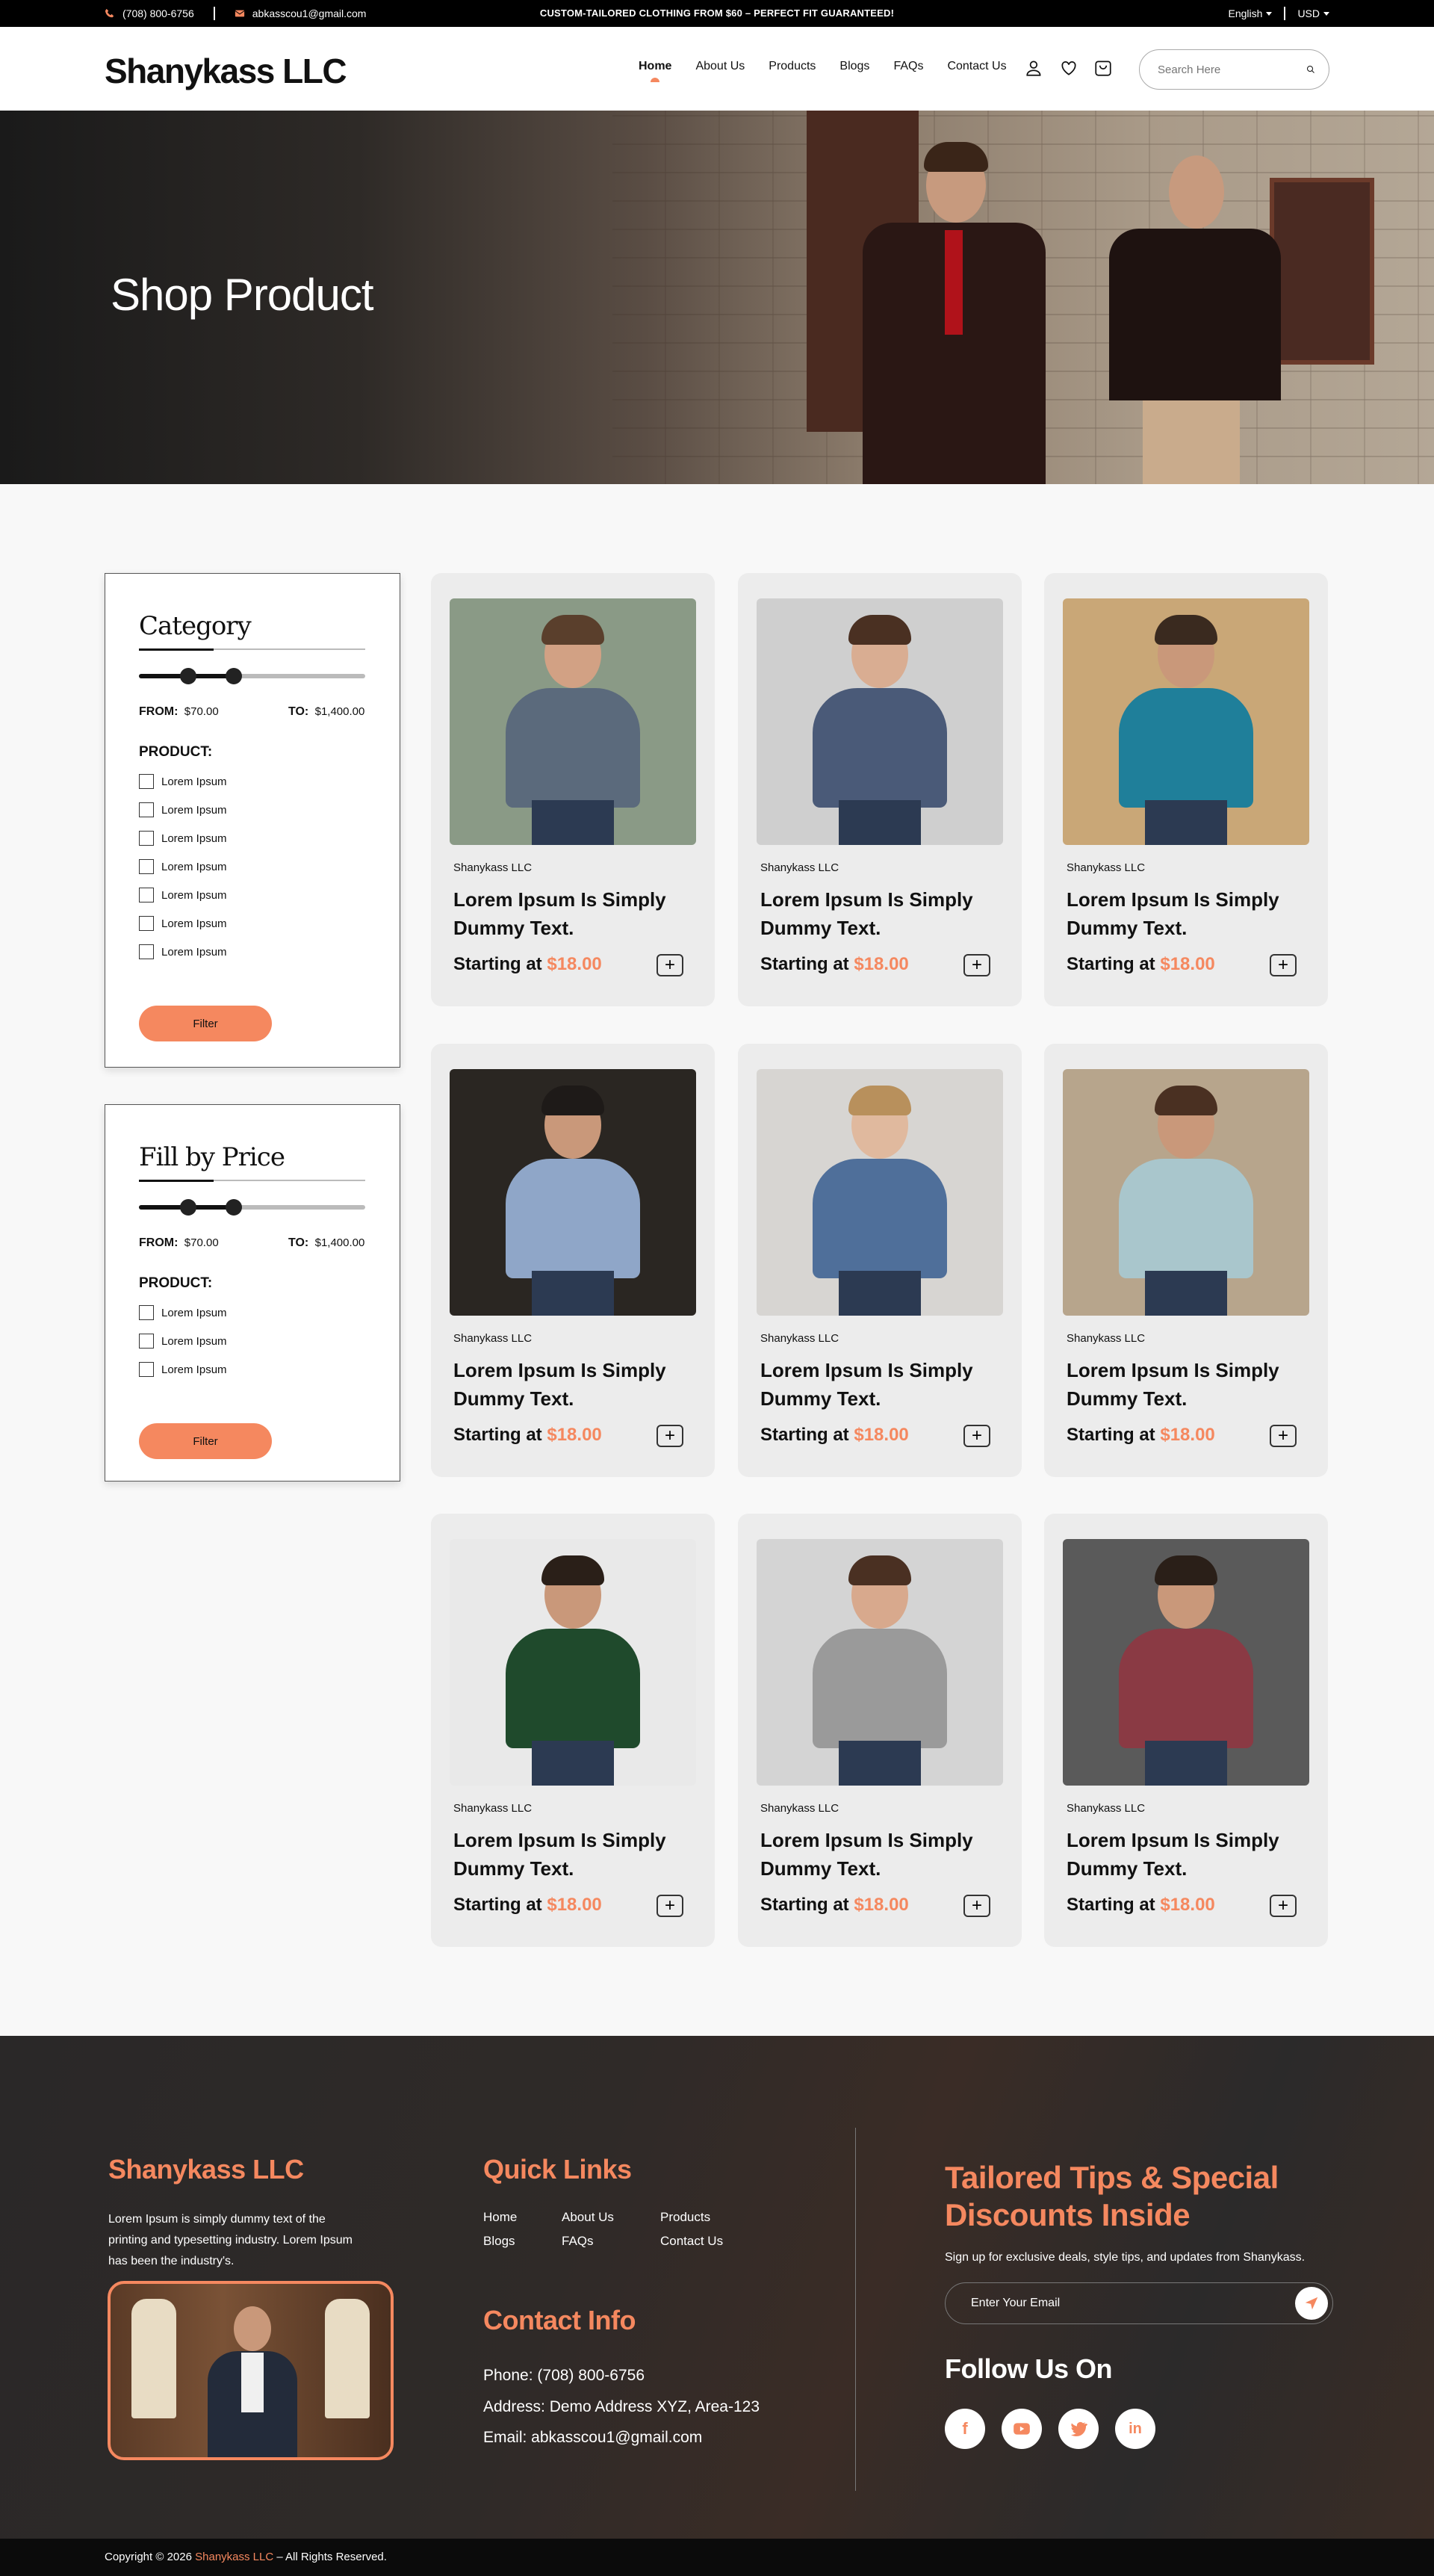  I want to click on language-select: English, so click(1251, 13).